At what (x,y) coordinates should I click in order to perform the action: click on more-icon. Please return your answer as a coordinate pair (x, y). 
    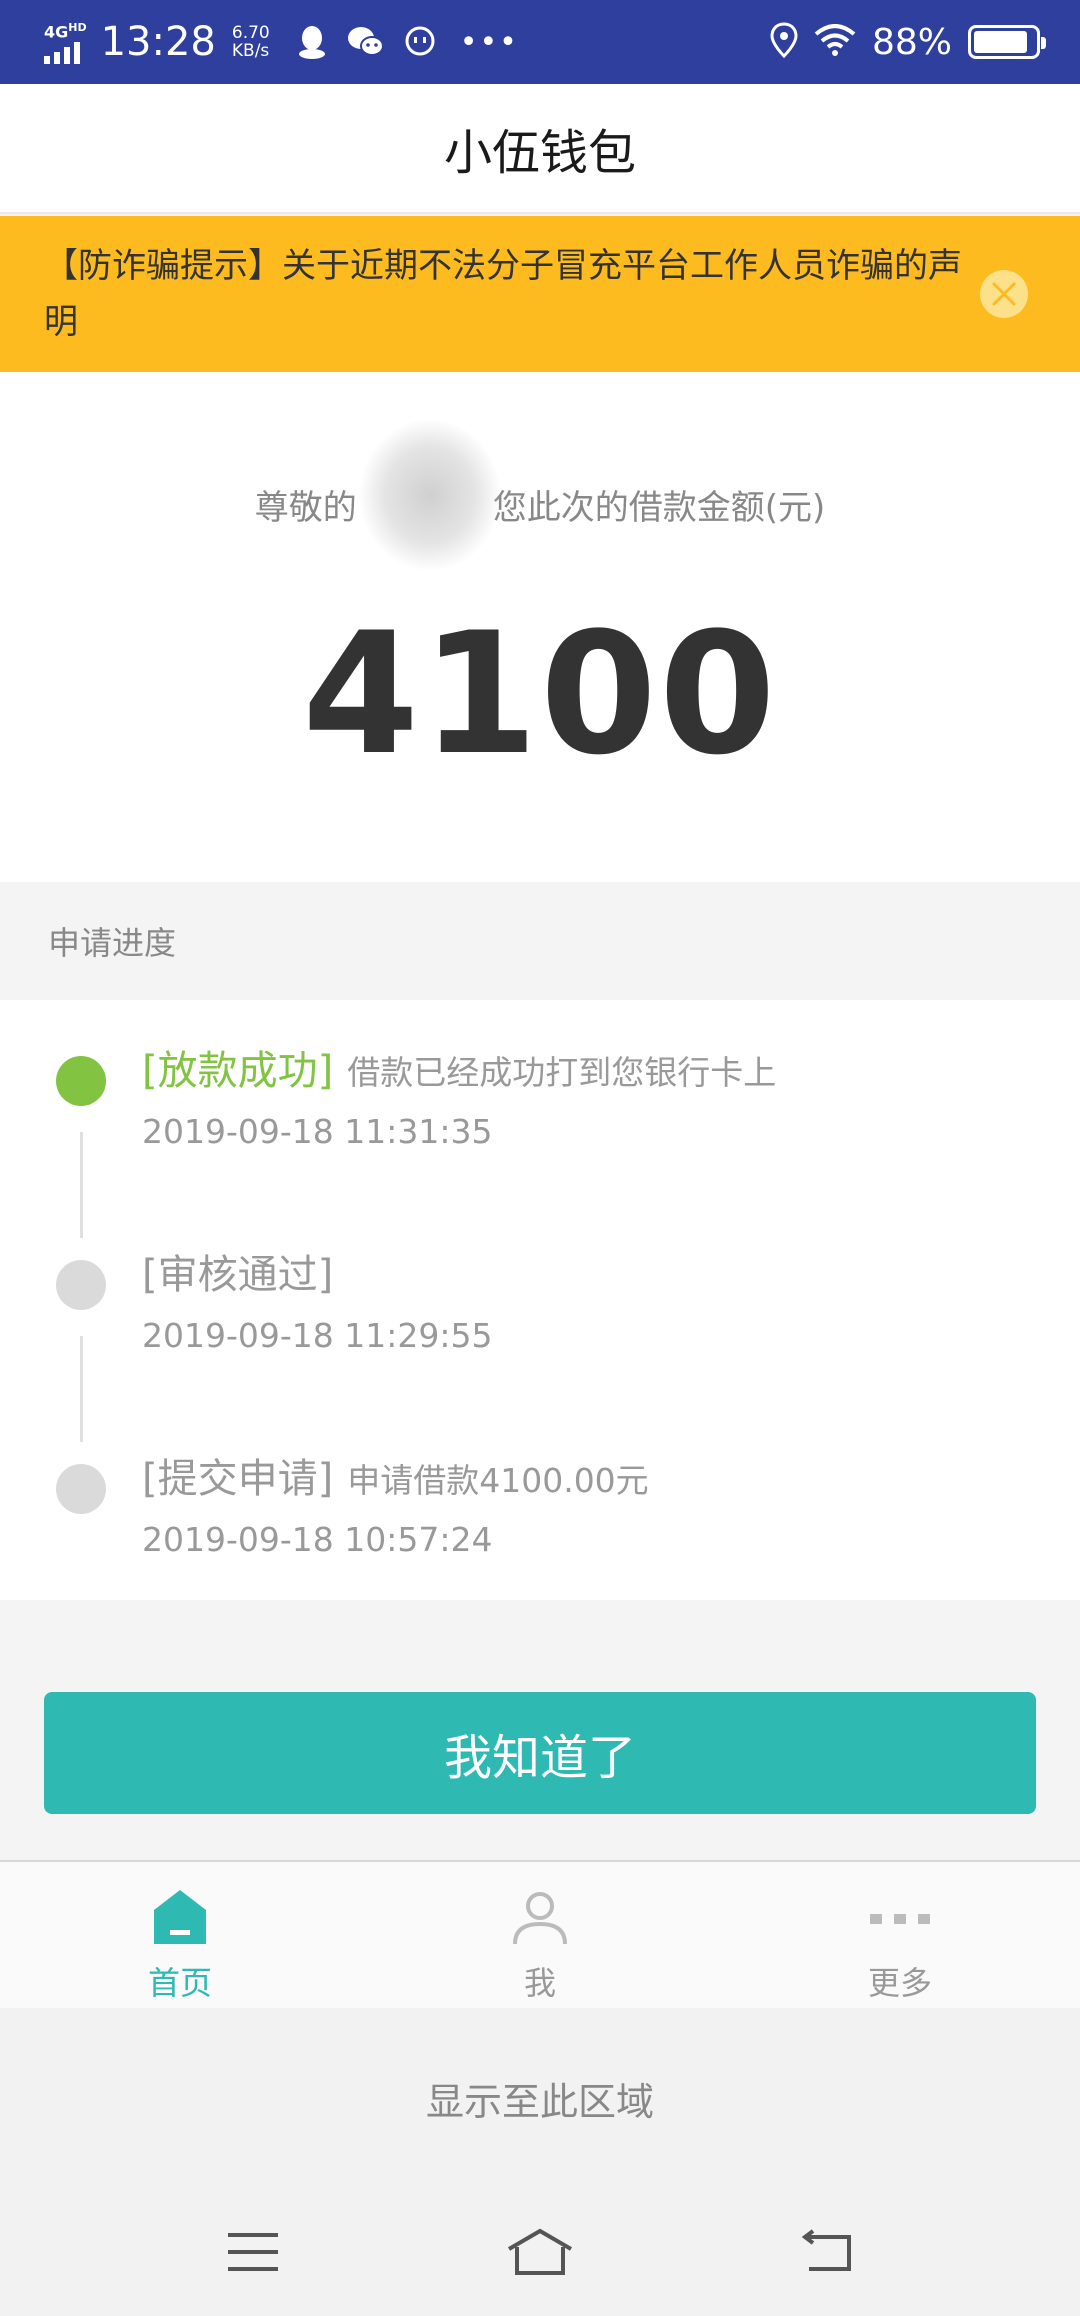
    Looking at the image, I should click on (900, 1919).